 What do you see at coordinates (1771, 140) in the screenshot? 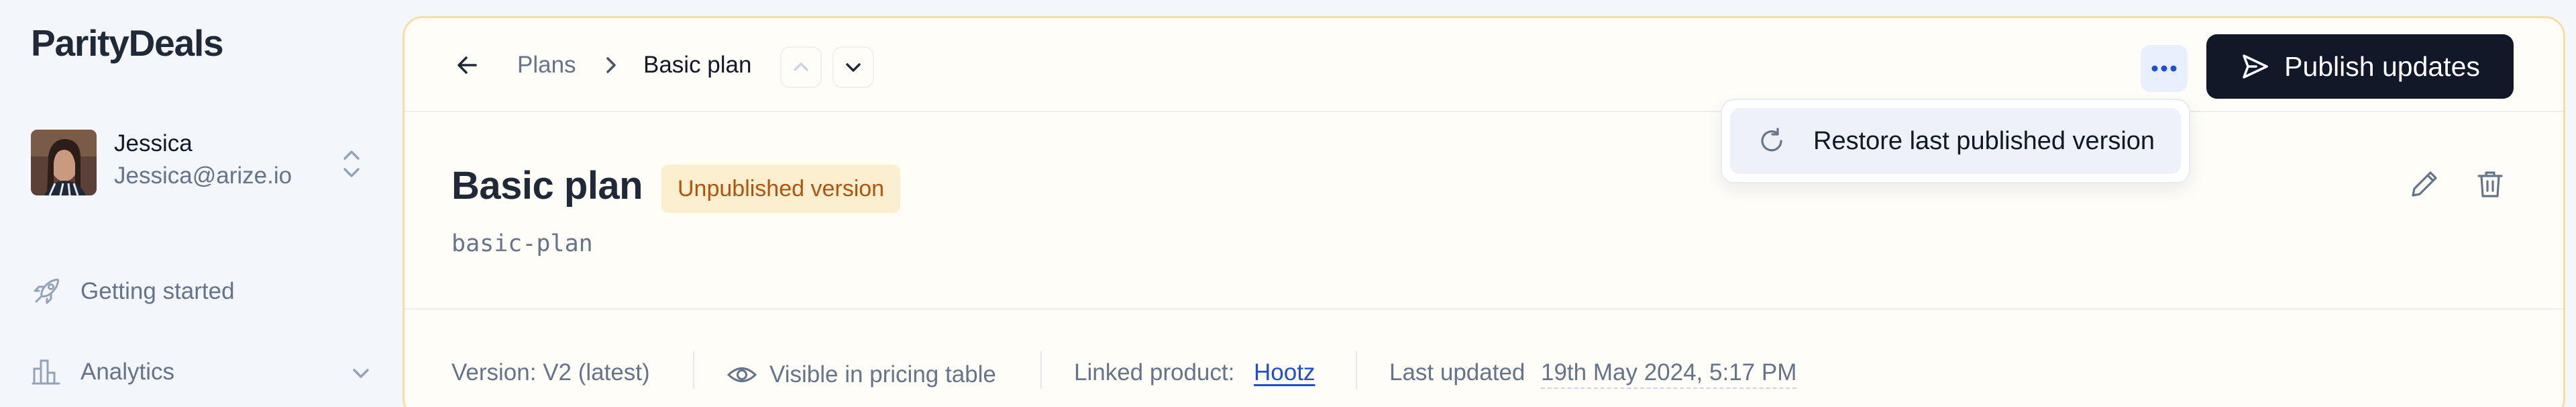
I see `refresh-icon` at bounding box center [1771, 140].